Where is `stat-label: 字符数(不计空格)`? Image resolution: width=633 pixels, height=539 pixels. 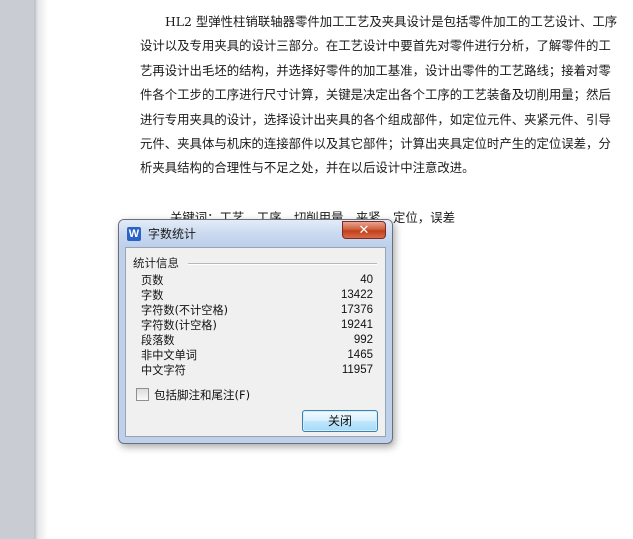
stat-label: 字符数(不计空格) is located at coordinates (185, 310).